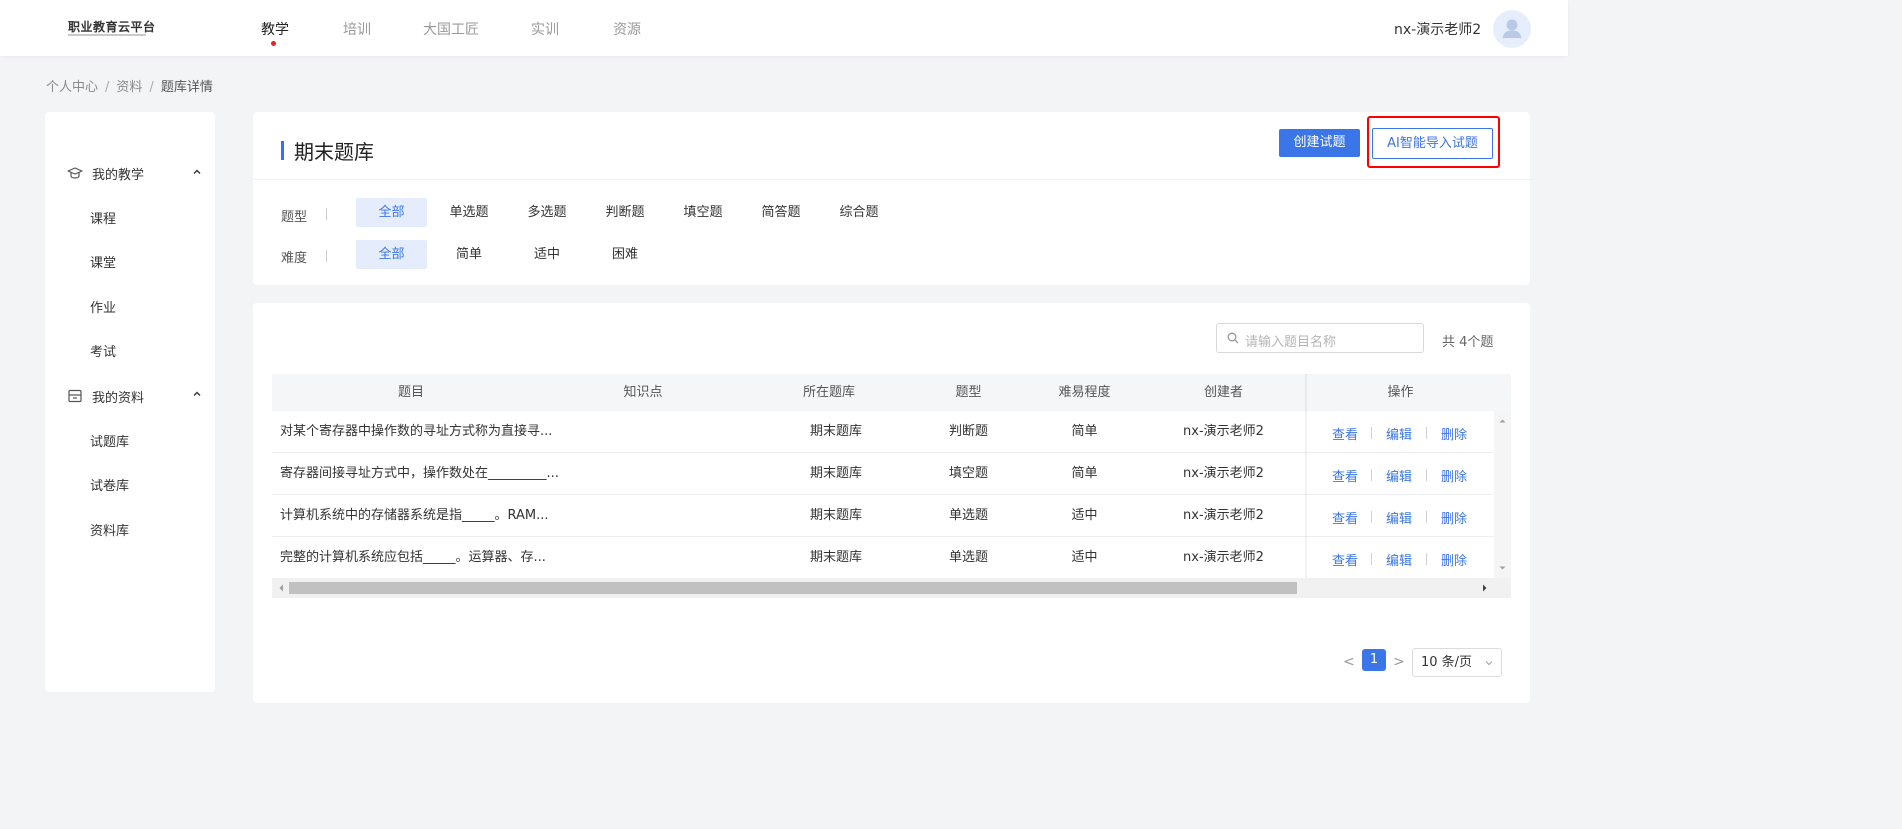 The image size is (1902, 829). What do you see at coordinates (859, 212) in the screenshot?
I see `type-chip-comprehensive: 综合题` at bounding box center [859, 212].